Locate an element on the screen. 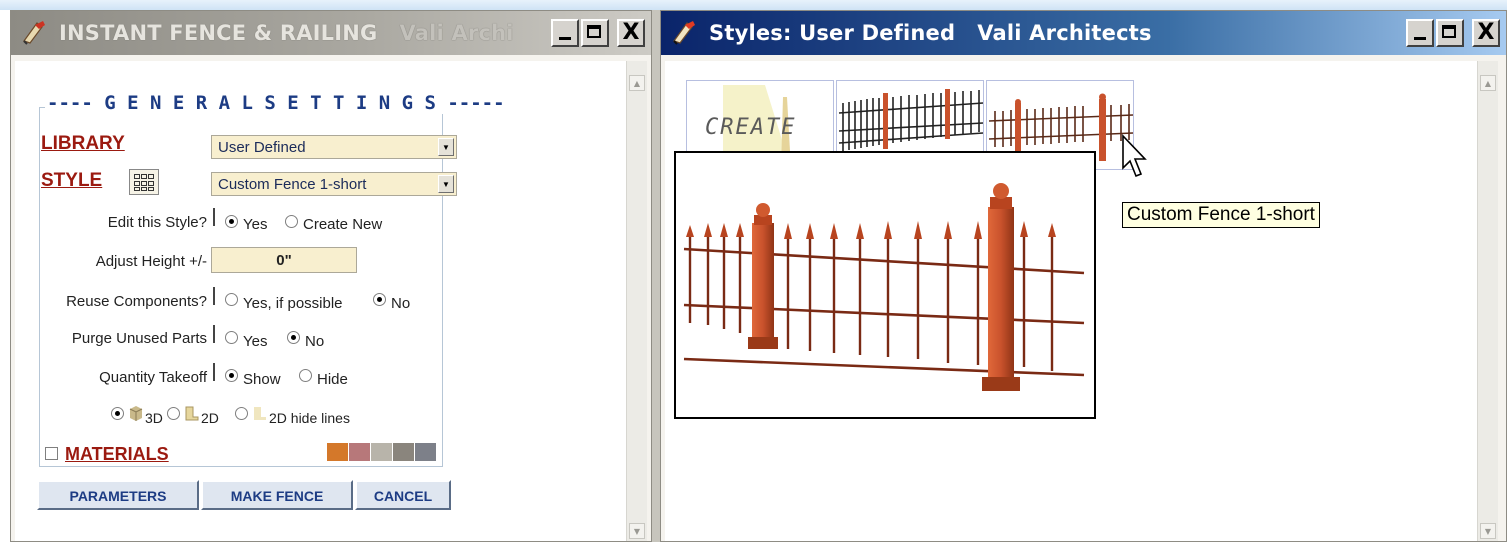  view-3d-radio is located at coordinates (117, 413).